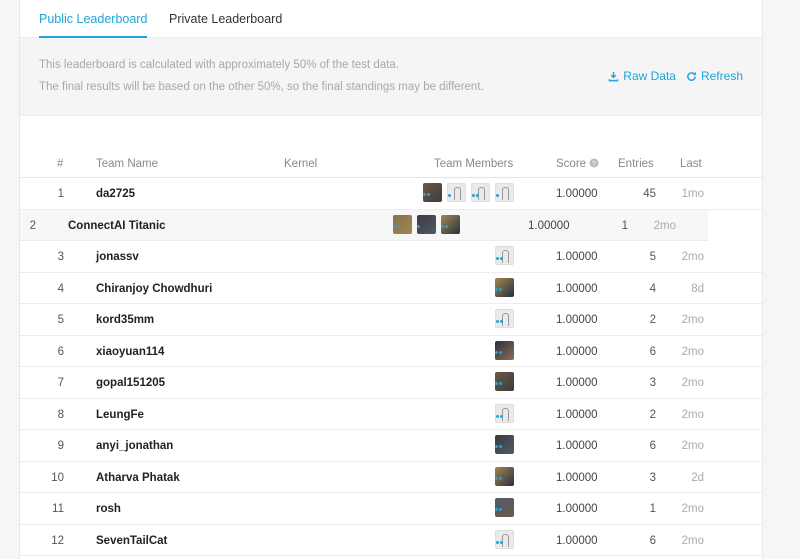 The width and height of the screenshot is (800, 559). I want to click on refresh-label: Refresh, so click(721, 76).